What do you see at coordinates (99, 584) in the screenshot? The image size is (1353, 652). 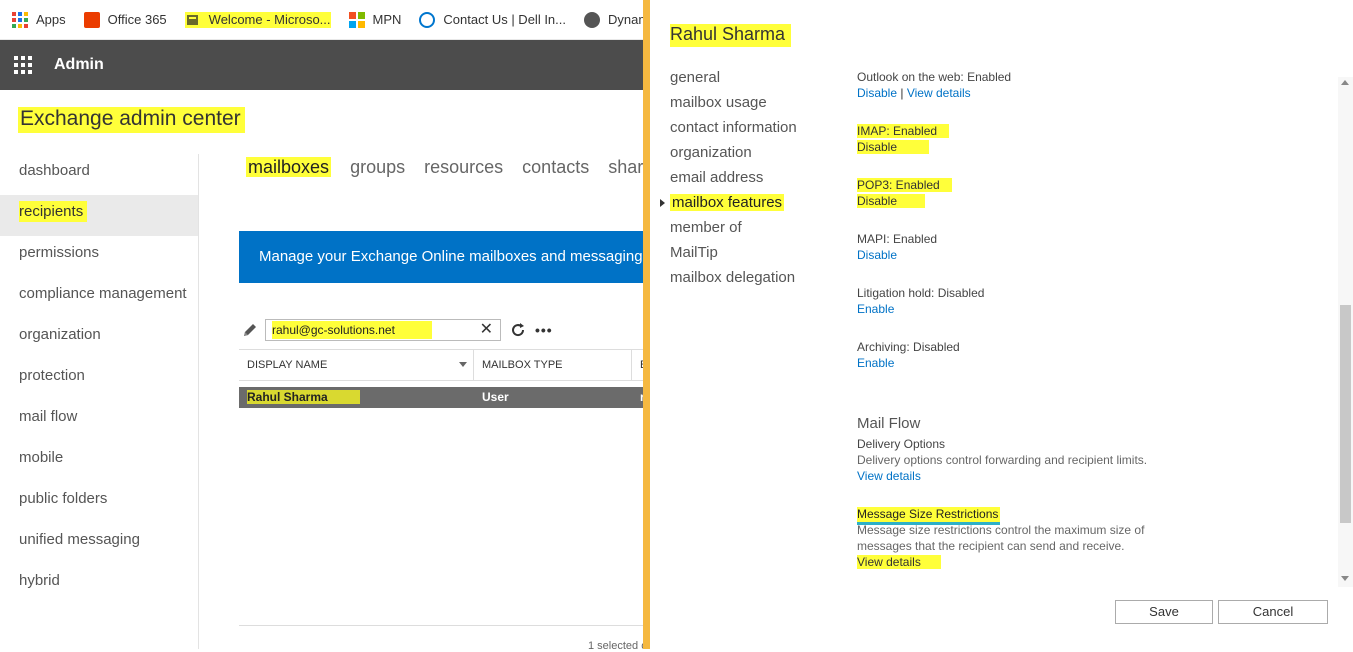 I see `nav-item-hybrid: hybrid` at bounding box center [99, 584].